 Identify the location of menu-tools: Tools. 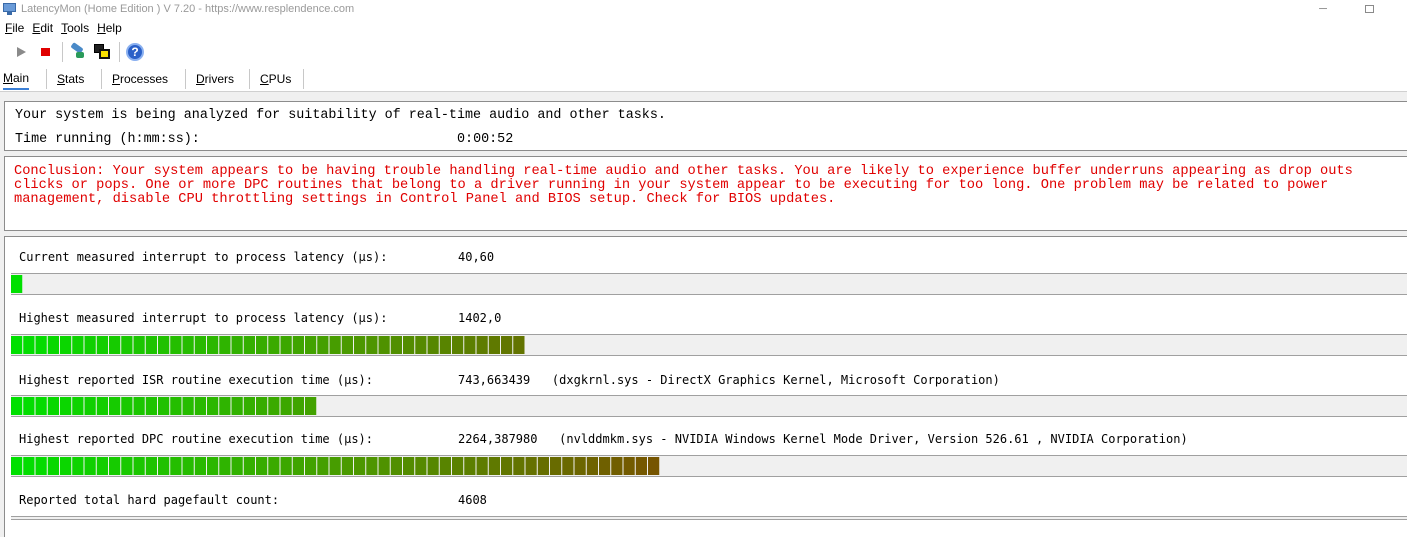
(75, 28).